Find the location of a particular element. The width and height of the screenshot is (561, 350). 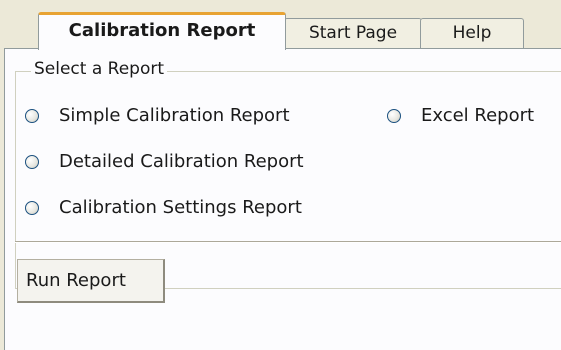

radio-excel-report: Excel Report is located at coordinates (460, 116).